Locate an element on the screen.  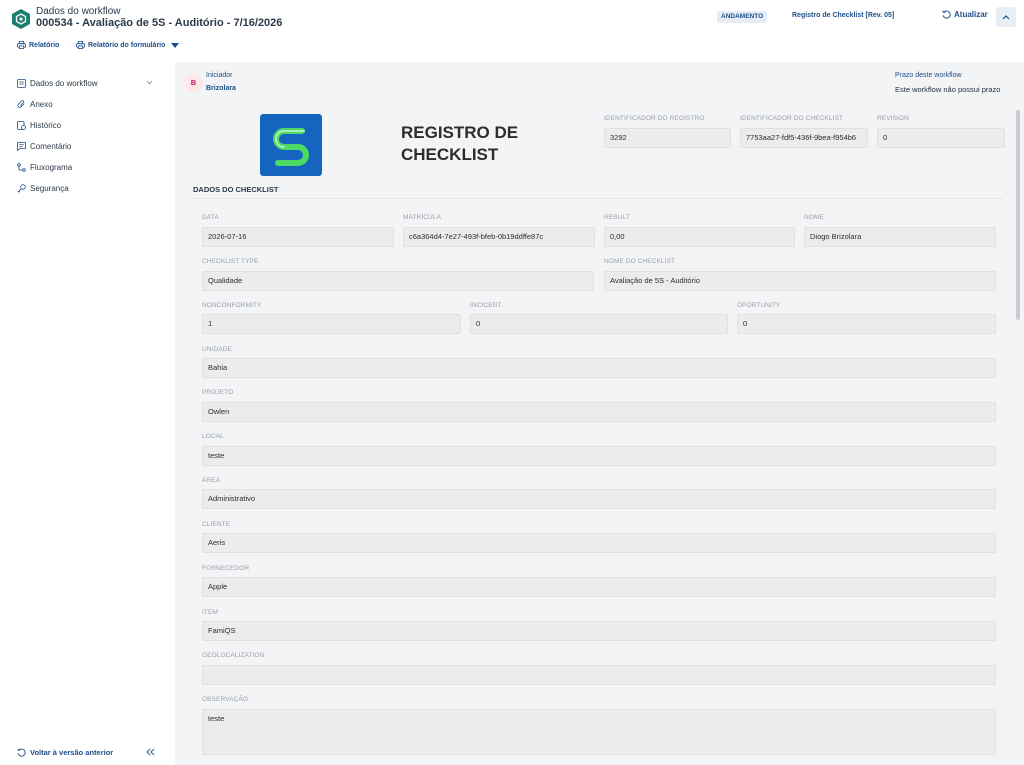
section-divider is located at coordinates (598, 198).